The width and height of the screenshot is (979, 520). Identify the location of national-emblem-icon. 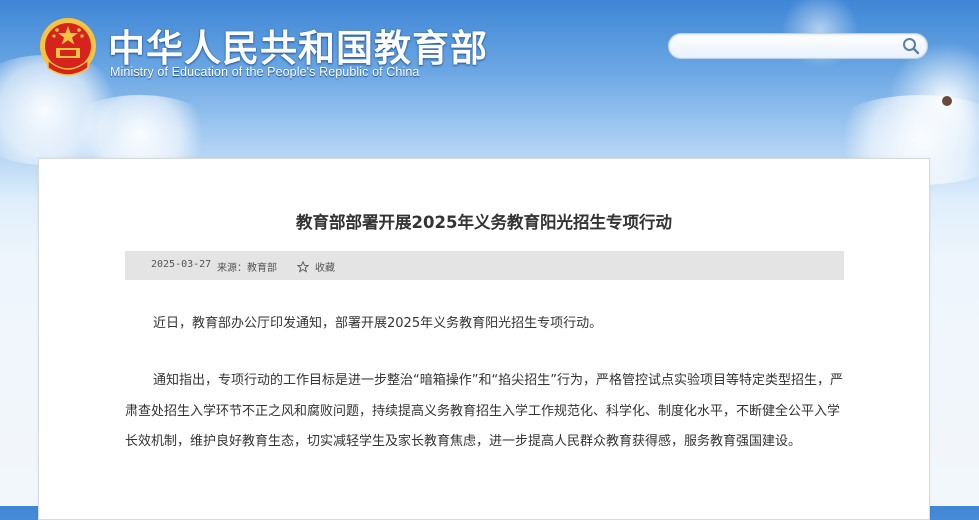
(68, 48).